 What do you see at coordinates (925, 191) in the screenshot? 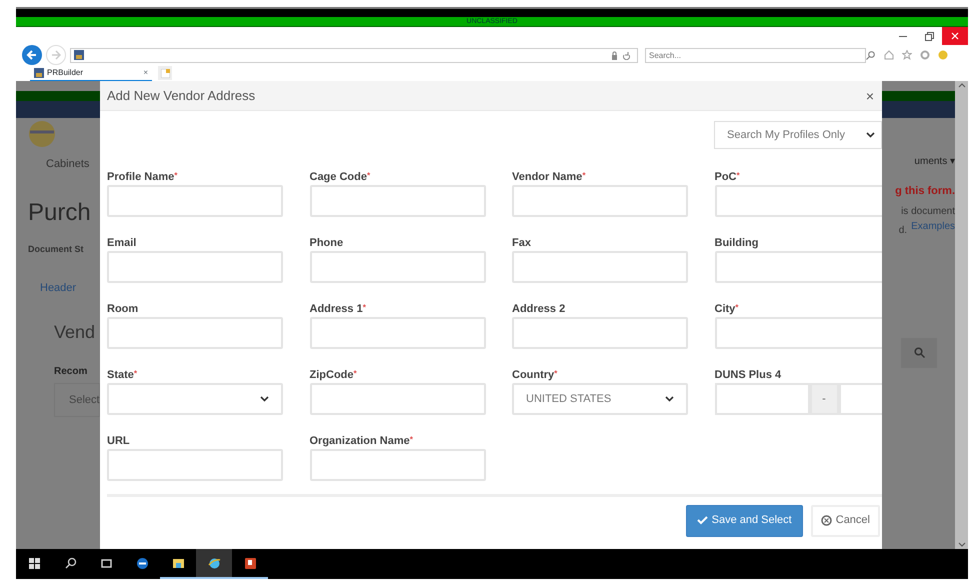
I see `warning-text: g this form.` at bounding box center [925, 191].